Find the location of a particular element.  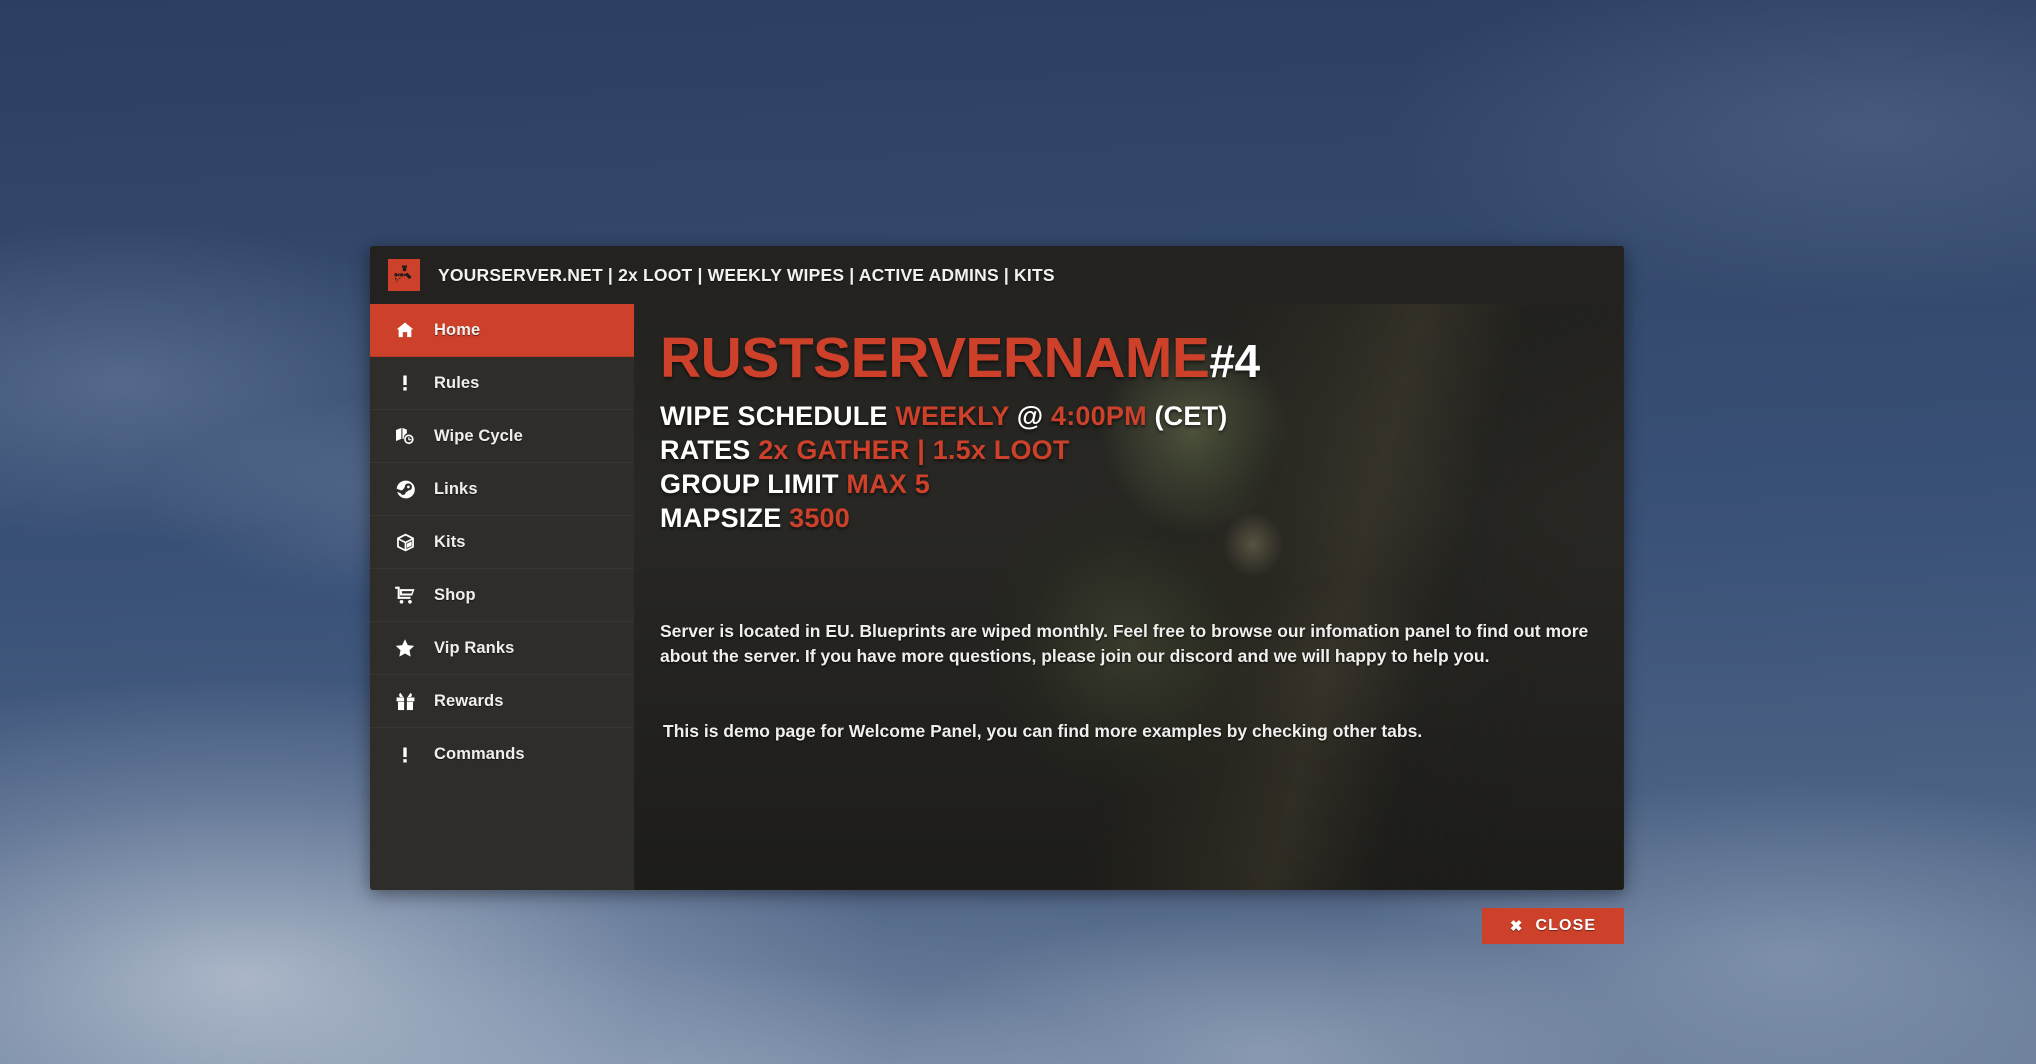

close-button: ✖ CLOSE is located at coordinates (1553, 926).